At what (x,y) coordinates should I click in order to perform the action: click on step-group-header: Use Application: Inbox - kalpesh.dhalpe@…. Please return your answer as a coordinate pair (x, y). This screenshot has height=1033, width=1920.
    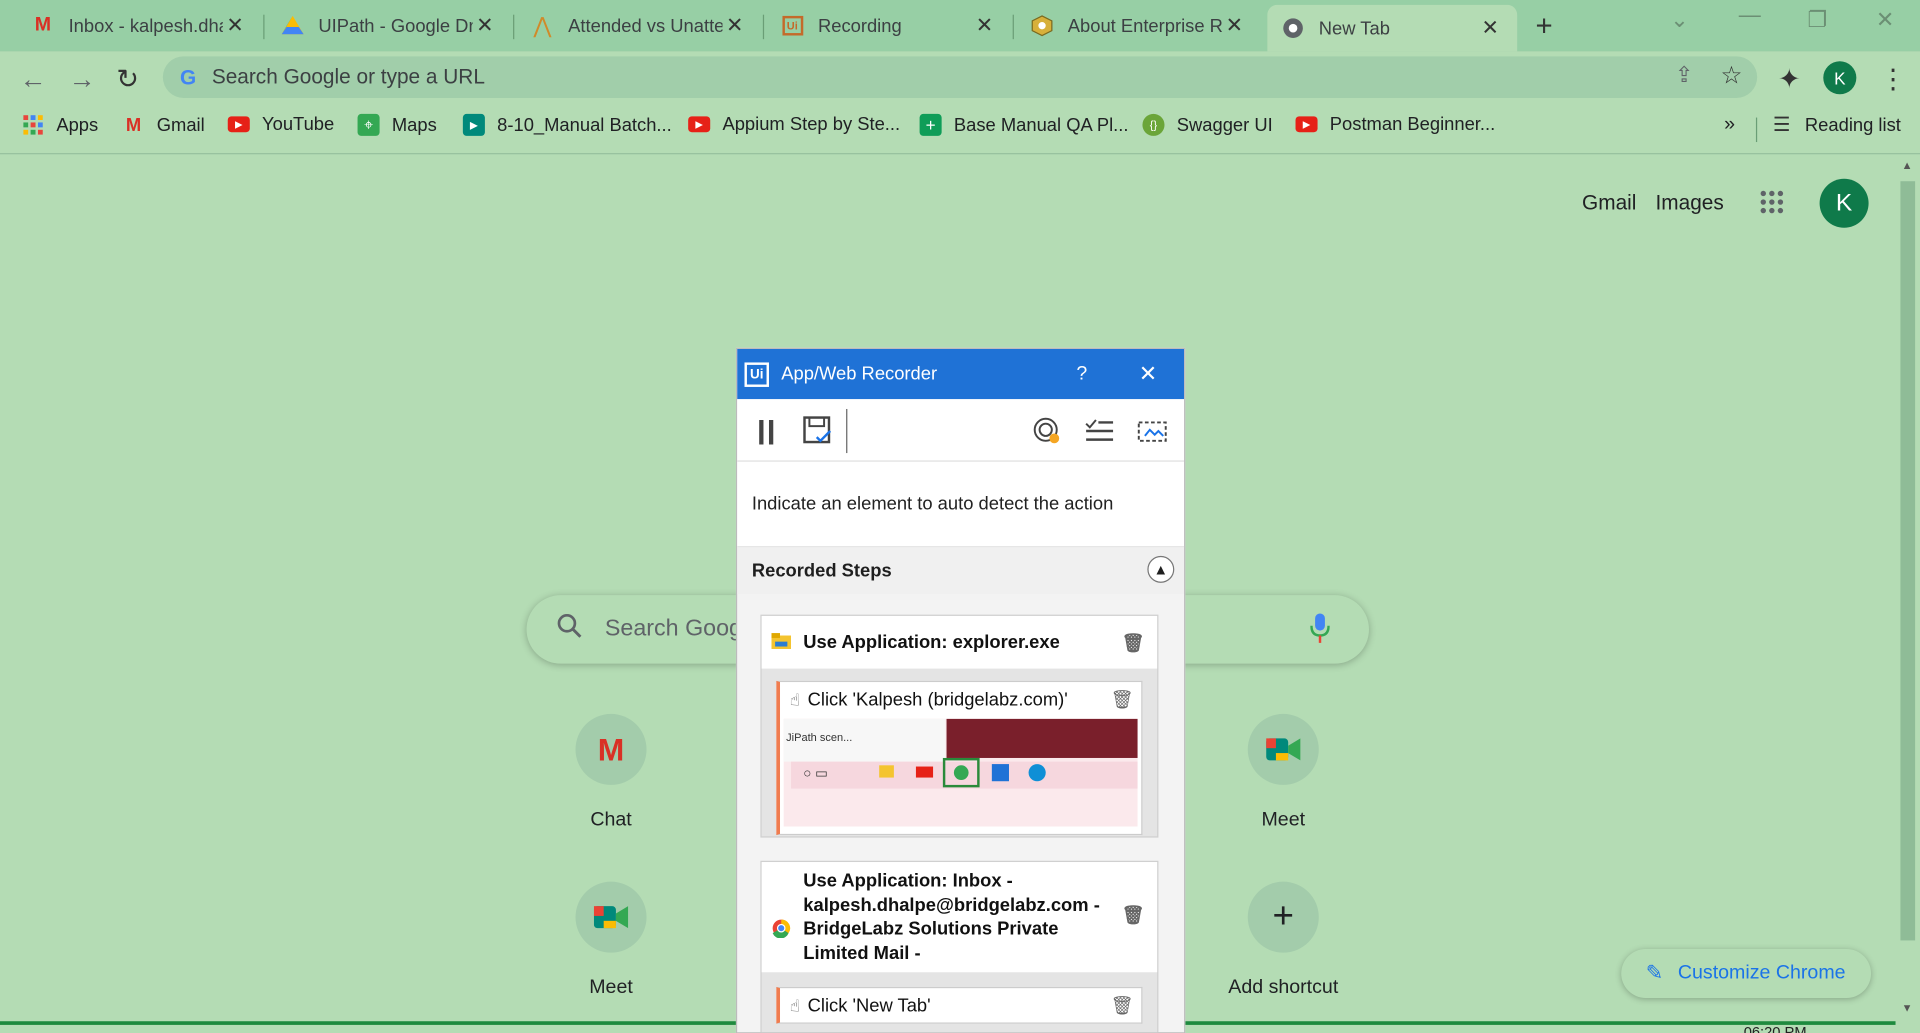
    Looking at the image, I should click on (959, 917).